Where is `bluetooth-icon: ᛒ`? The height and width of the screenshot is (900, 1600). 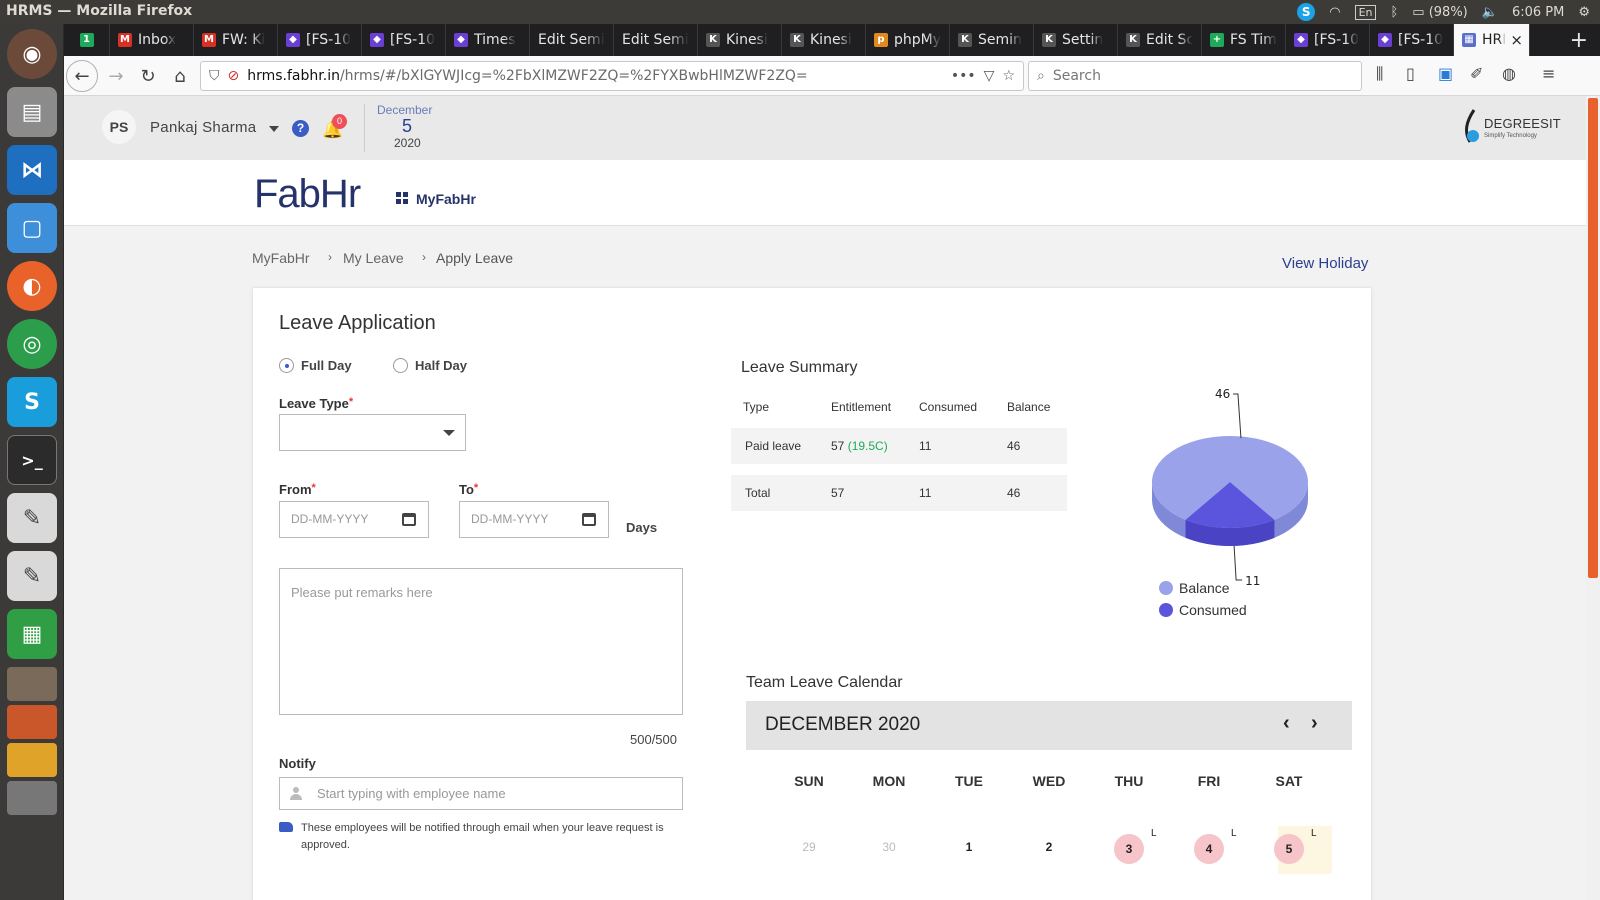
bluetooth-icon: ᛒ is located at coordinates (1394, 12).